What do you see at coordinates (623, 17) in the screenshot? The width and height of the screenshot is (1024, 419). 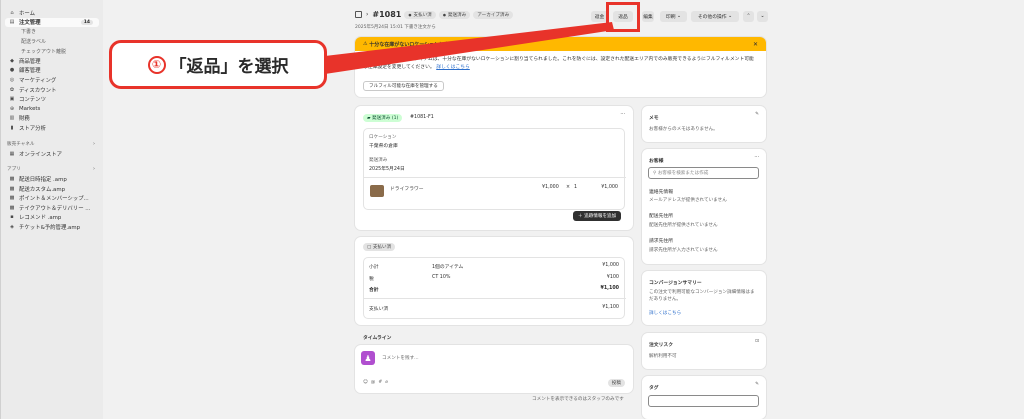 I see `return-button-highlight` at bounding box center [623, 17].